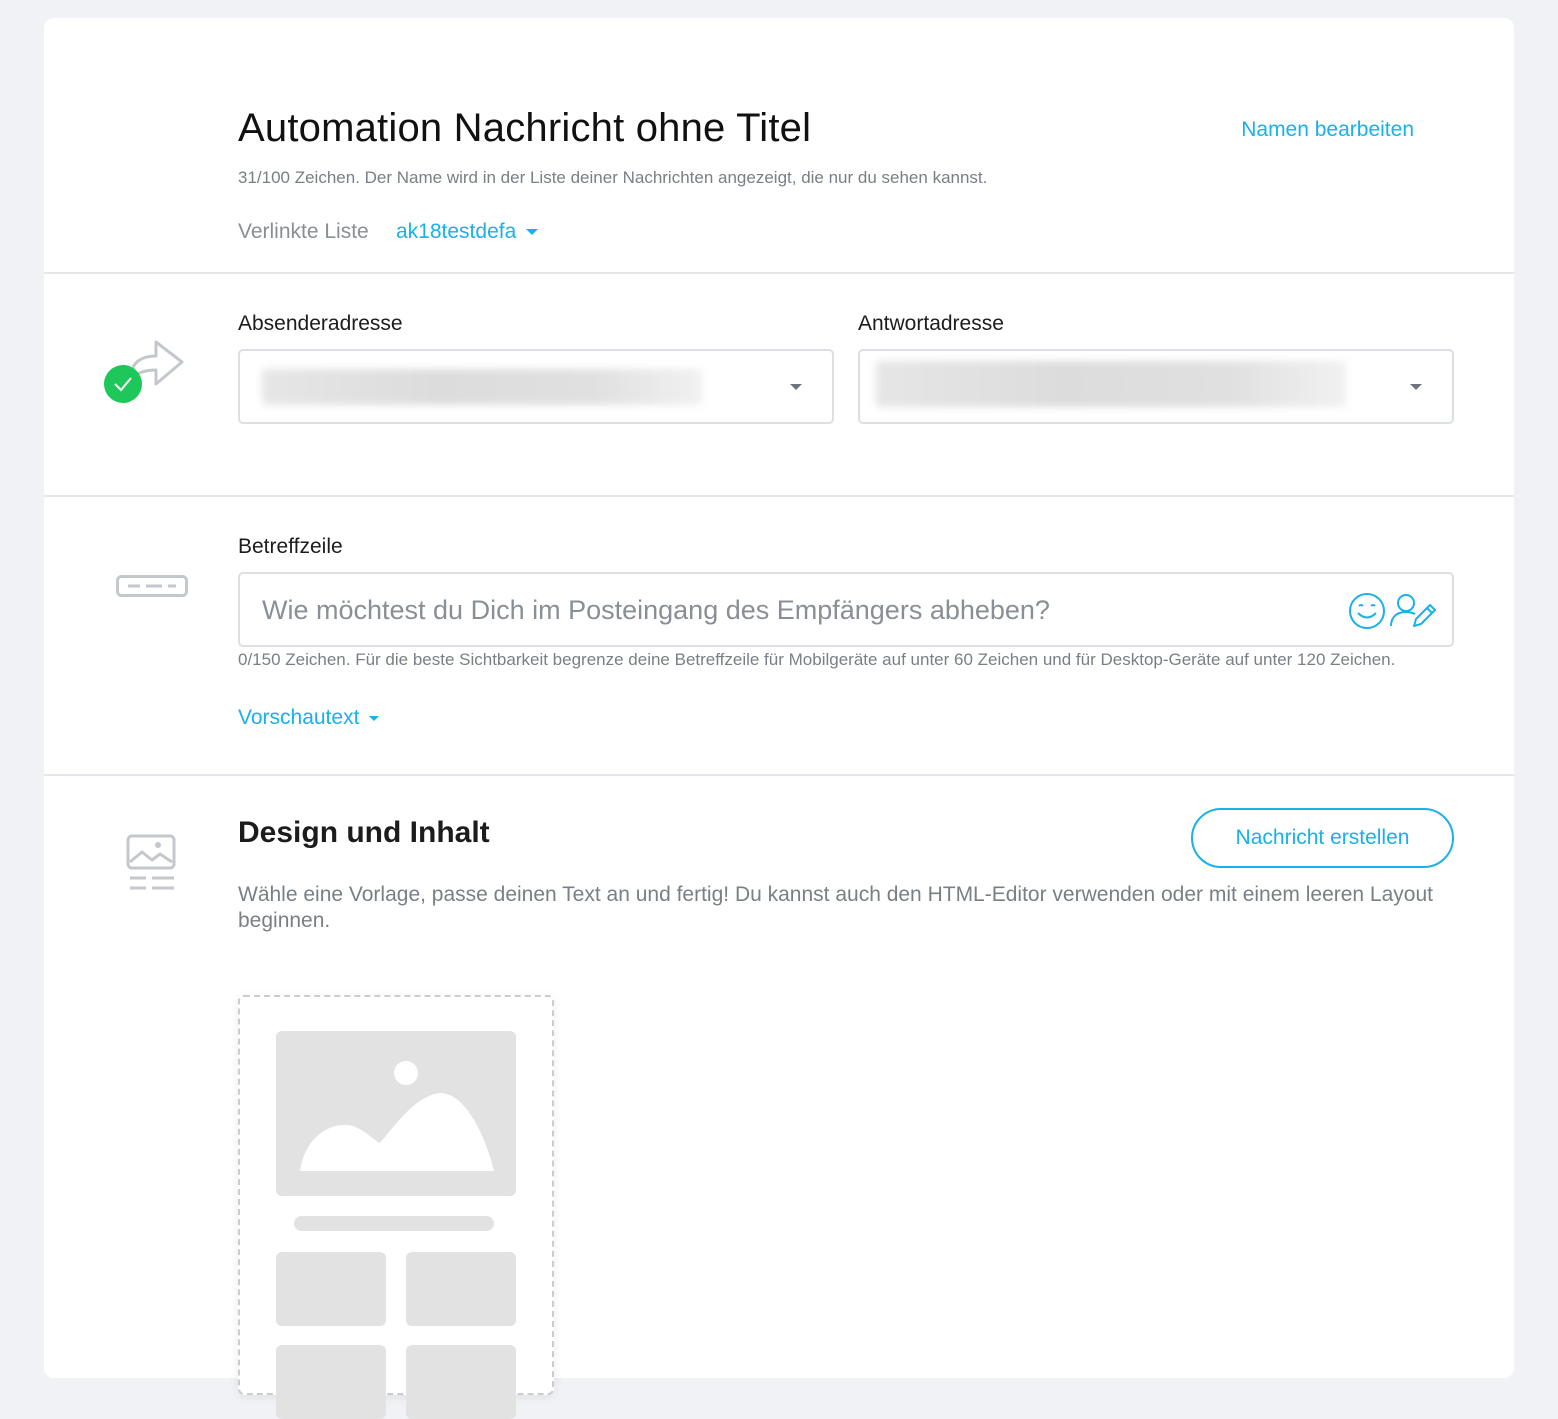 This screenshot has width=1558, height=1419. I want to click on subject-line-icon, so click(152, 586).